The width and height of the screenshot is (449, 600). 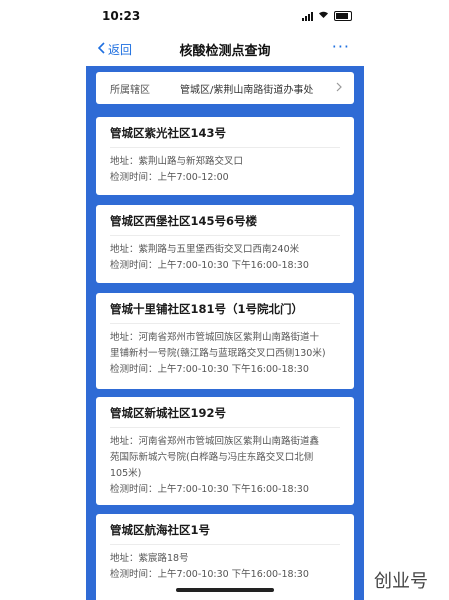 What do you see at coordinates (401, 581) in the screenshot?
I see `watermark: 创业号` at bounding box center [401, 581].